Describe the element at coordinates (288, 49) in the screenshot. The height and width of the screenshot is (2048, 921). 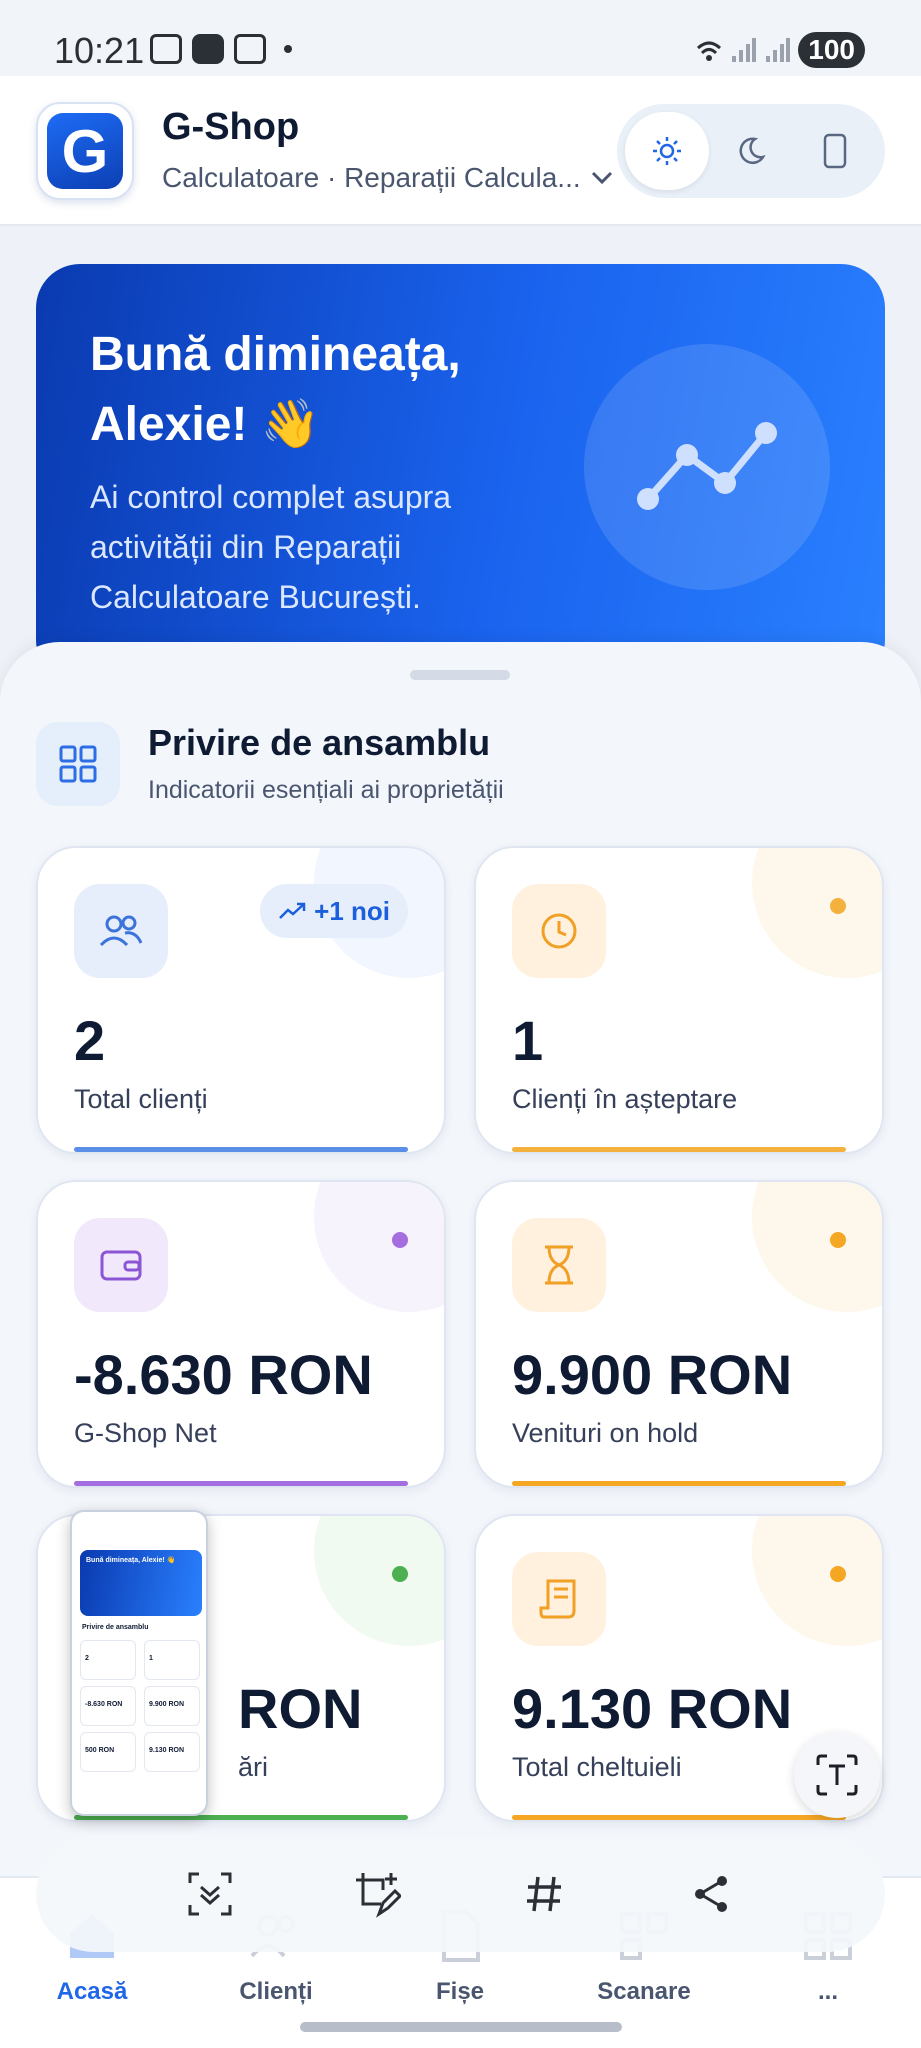
I see `more-notifications-icon` at that location.